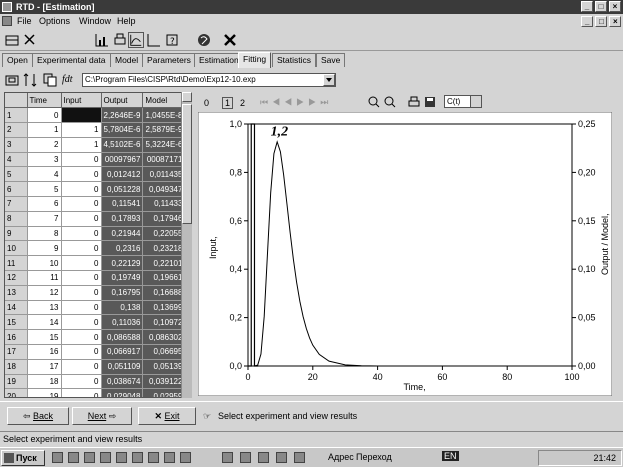 The height and width of the screenshot is (467, 623). I want to click on cell-model: 0,05139, so click(164, 367).